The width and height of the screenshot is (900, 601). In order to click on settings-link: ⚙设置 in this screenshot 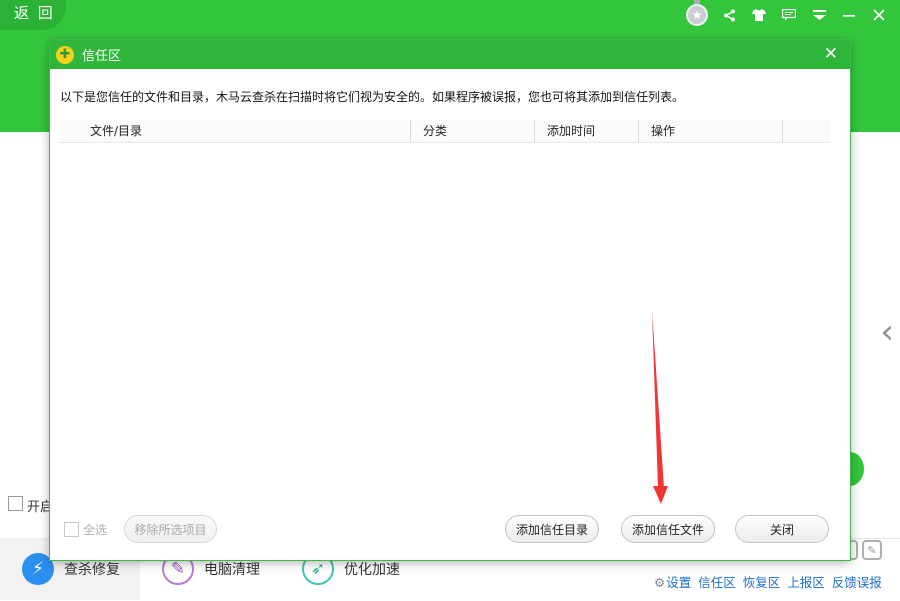, I will do `click(672, 581)`.